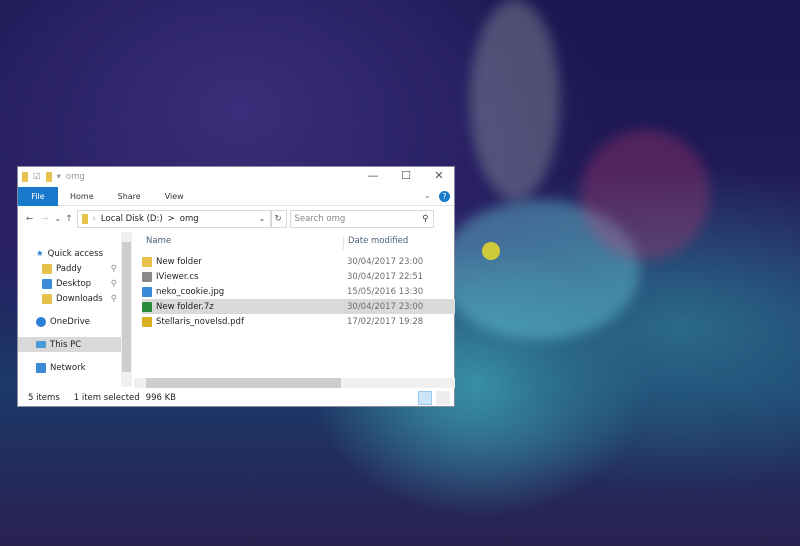 The height and width of the screenshot is (546, 800). I want to click on downloads-icon, so click(47, 298).